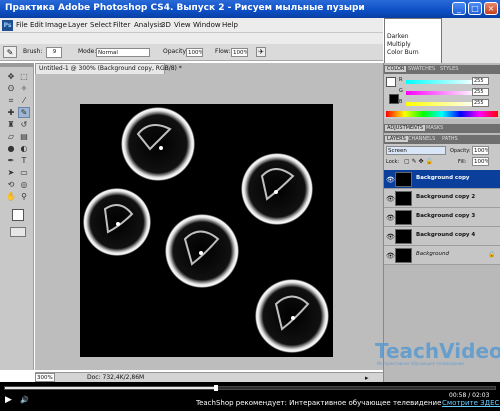 This screenshot has height=411, width=500. What do you see at coordinates (123, 52) in the screenshot?
I see `mode-select: Normal` at bounding box center [123, 52].